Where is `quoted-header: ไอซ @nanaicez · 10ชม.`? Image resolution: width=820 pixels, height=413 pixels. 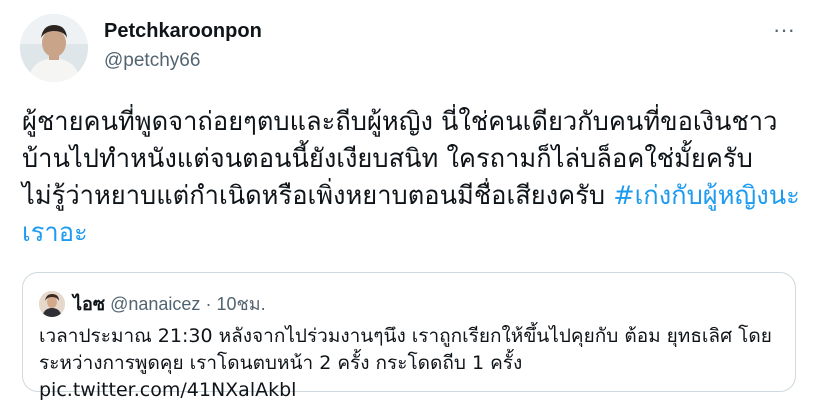
quoted-header: ไอซ @nanaicez · 10ชม. is located at coordinates (169, 304).